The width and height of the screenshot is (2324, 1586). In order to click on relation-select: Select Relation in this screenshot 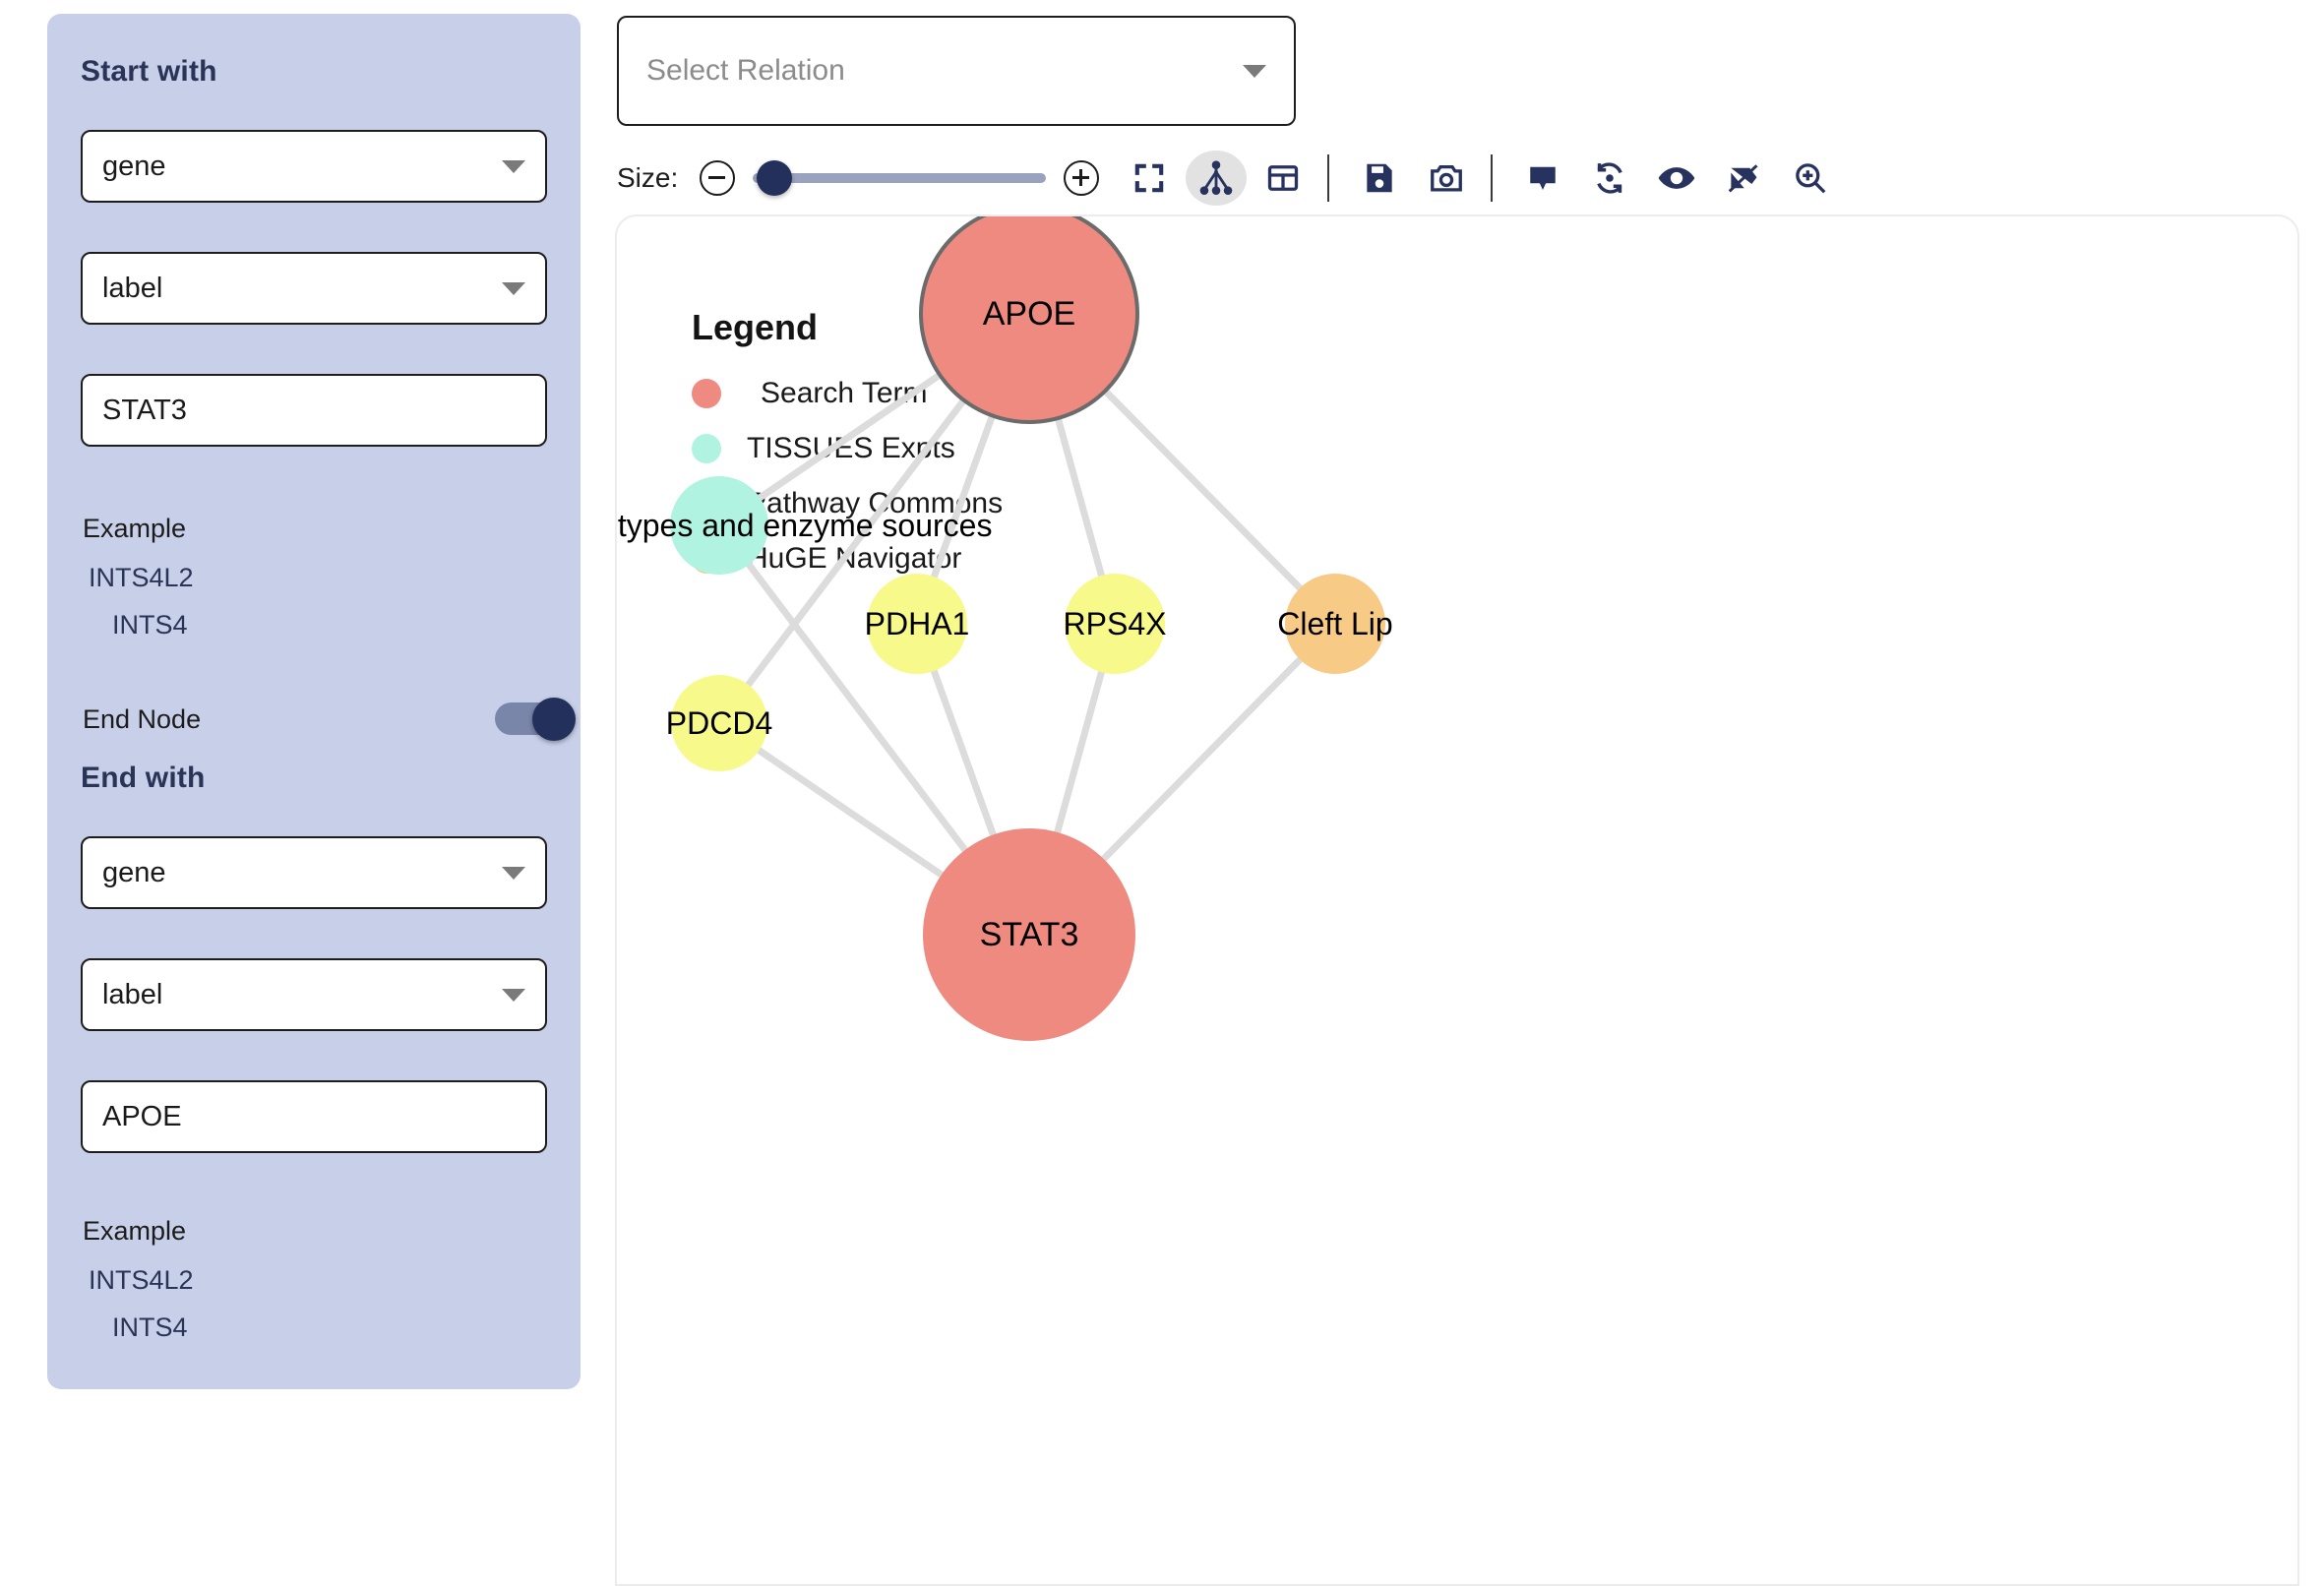, I will do `click(956, 71)`.